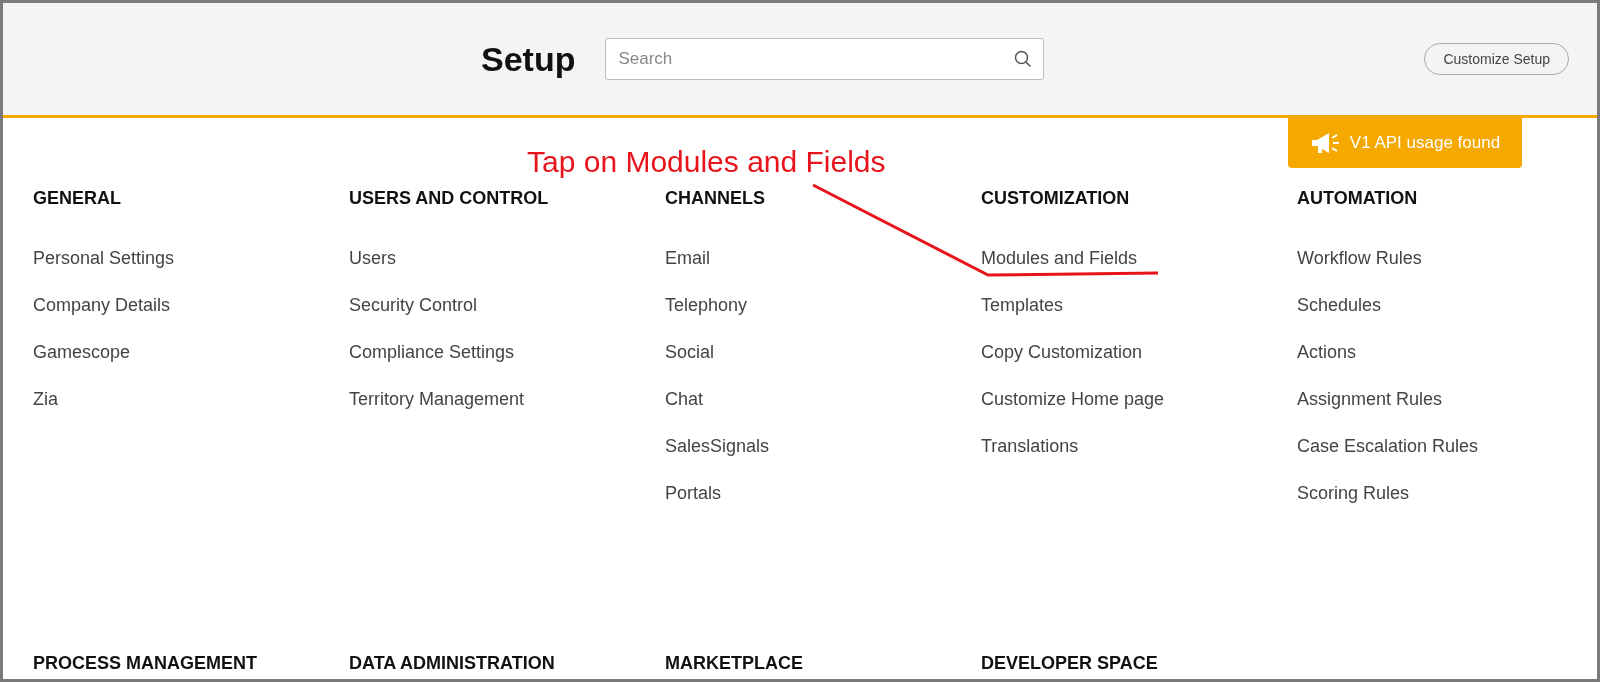 The width and height of the screenshot is (1600, 682). Describe the element at coordinates (823, 399) in the screenshot. I see `setup-link: Chat` at that location.